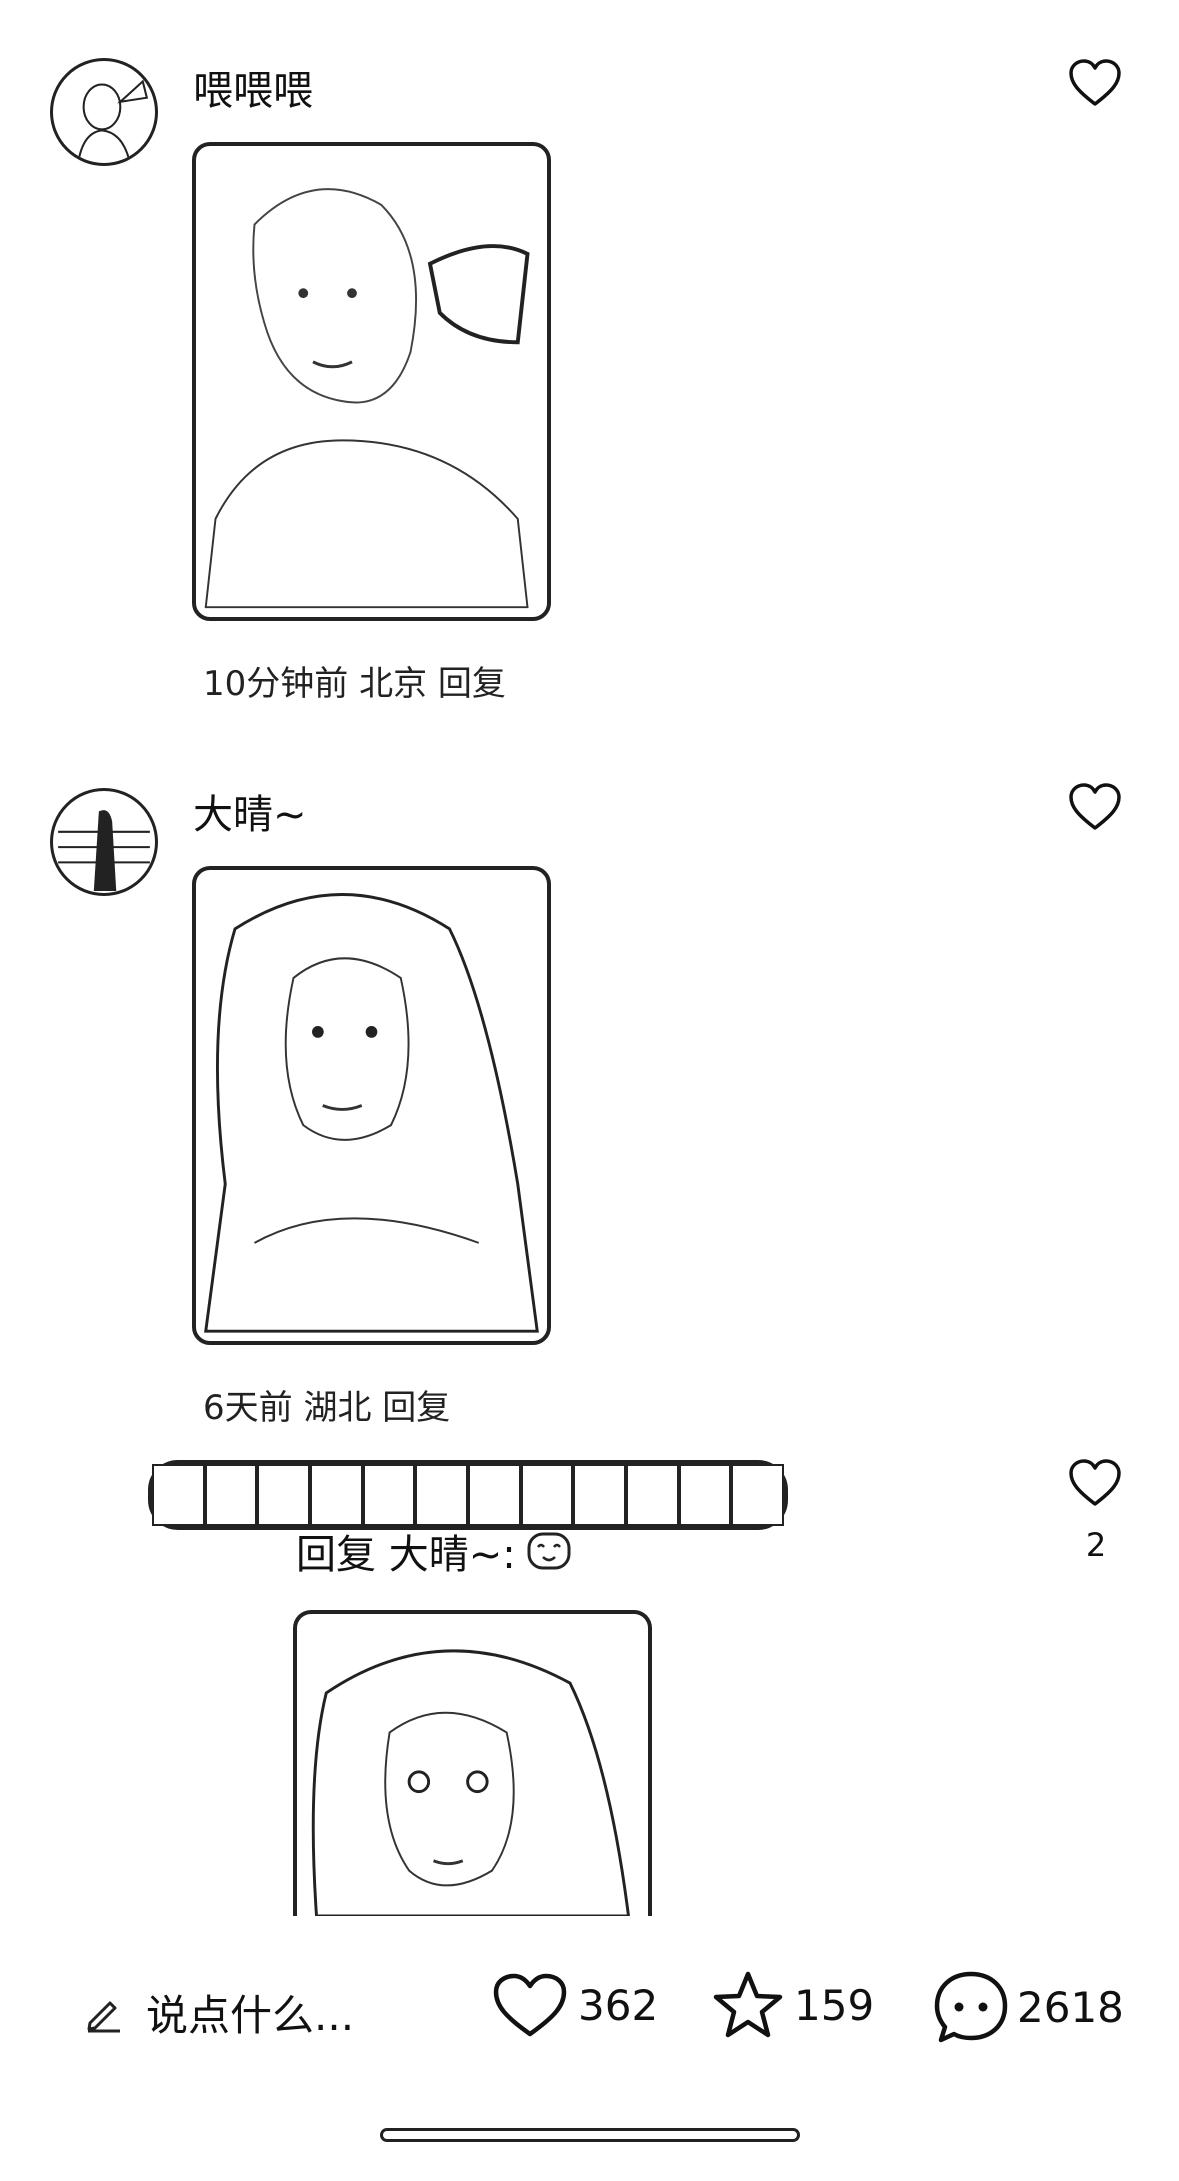 The image size is (1179, 2181). Describe the element at coordinates (250, 811) in the screenshot. I see `comment-username: 大晴~` at that location.